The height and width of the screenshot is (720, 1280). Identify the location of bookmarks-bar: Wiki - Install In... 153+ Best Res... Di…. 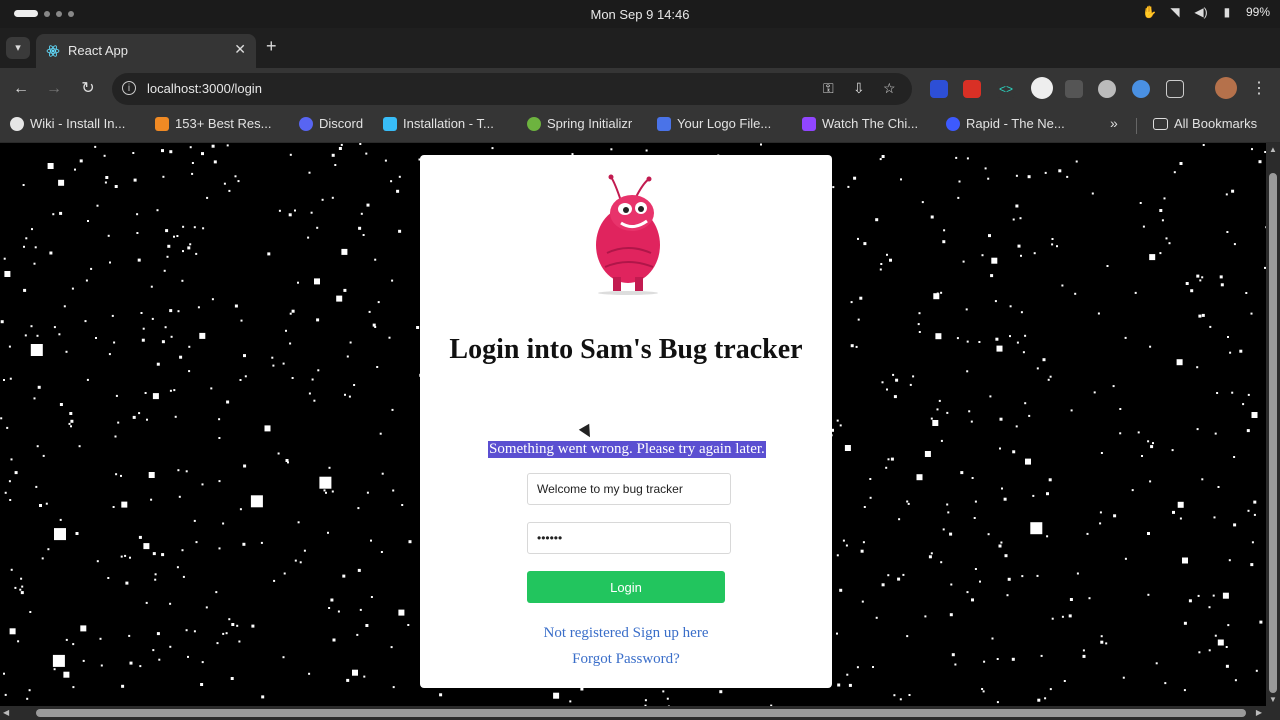
(640, 126).